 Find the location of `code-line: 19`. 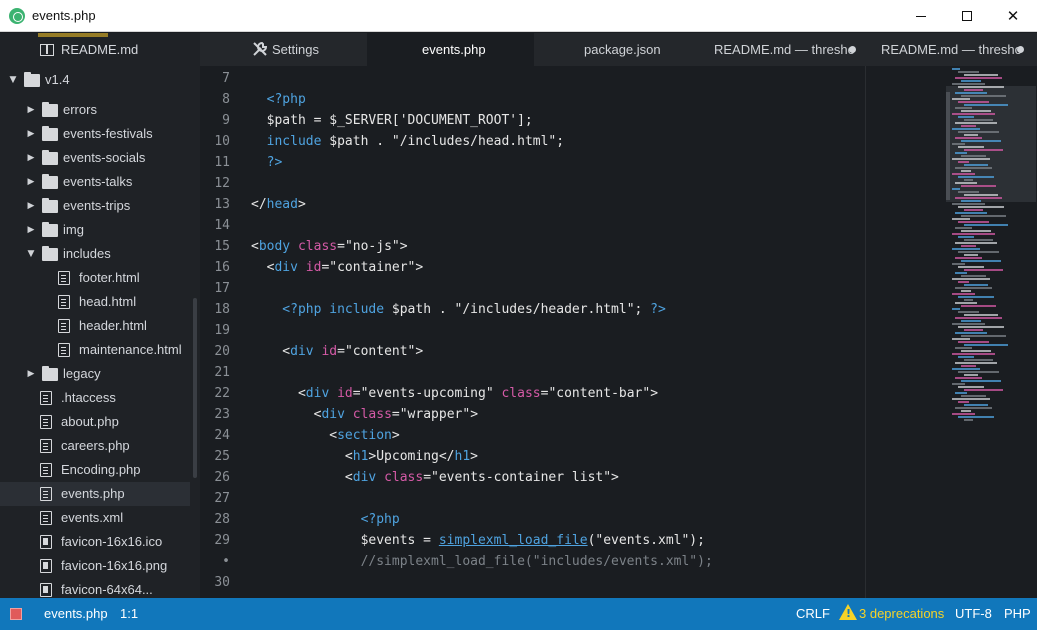

code-line: 19 is located at coordinates (532, 330).